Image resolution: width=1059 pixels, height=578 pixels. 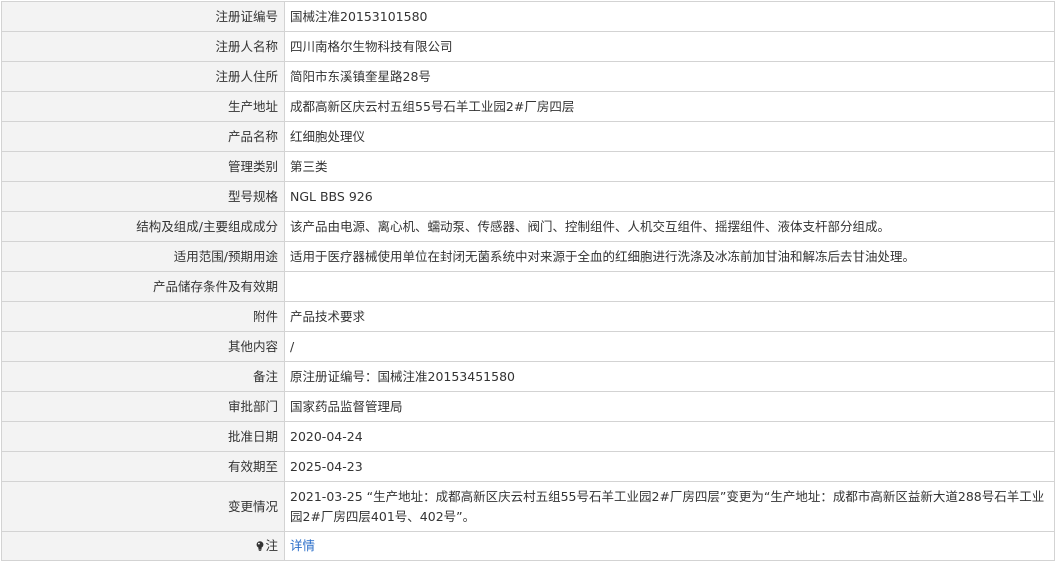 I want to click on table-row-attachment: 附件 产品技术要求, so click(x=528, y=316).